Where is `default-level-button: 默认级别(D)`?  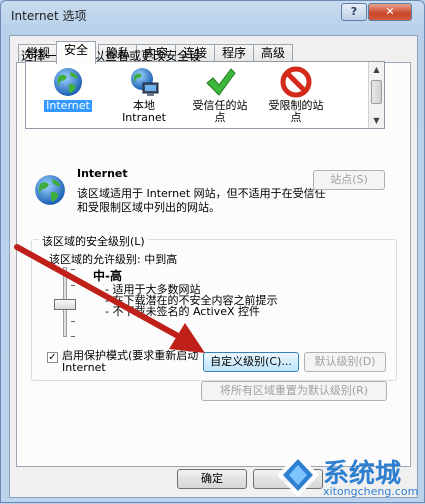 default-level-button: 默认级别(D) is located at coordinates (345, 362).